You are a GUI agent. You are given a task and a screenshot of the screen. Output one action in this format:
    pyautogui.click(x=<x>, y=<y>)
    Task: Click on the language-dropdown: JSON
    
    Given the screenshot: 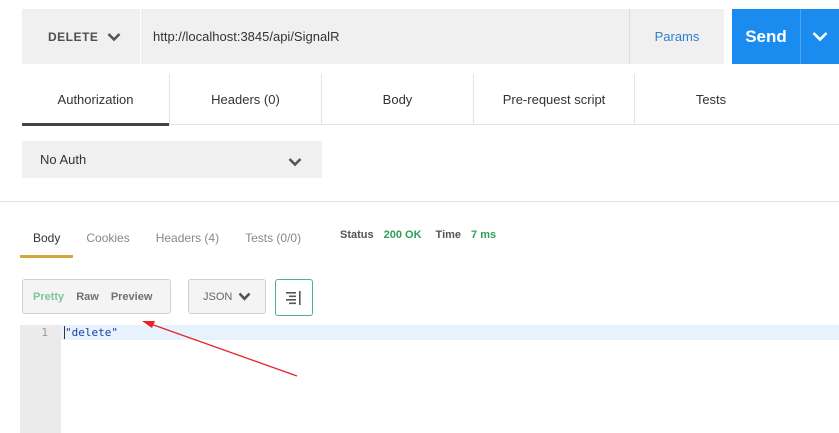 What is the action you would take?
    pyautogui.click(x=227, y=296)
    